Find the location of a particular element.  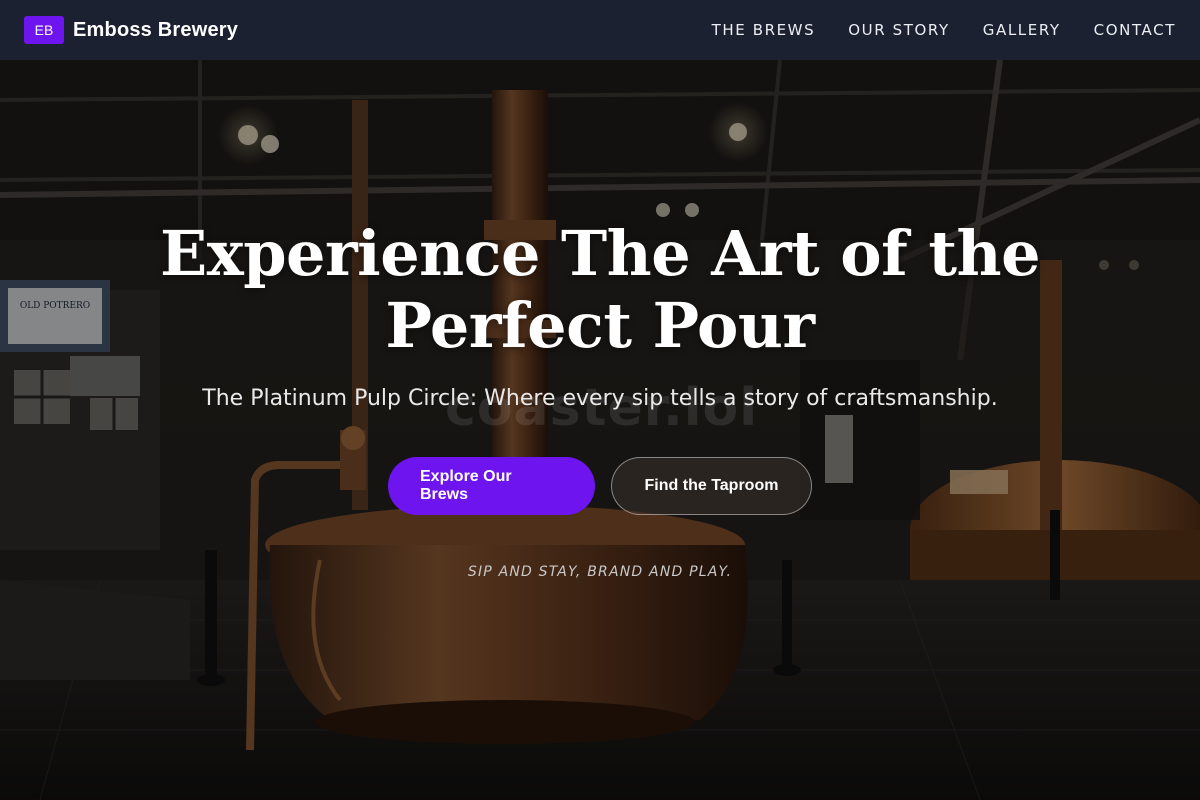

main-nav: THE BREWS OUR STORY GALLERY CONTACT is located at coordinates (944, 30).